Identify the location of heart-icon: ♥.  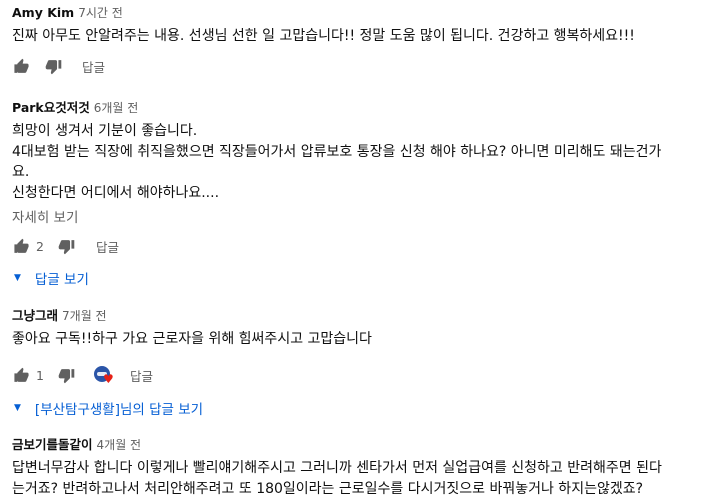
(108, 378).